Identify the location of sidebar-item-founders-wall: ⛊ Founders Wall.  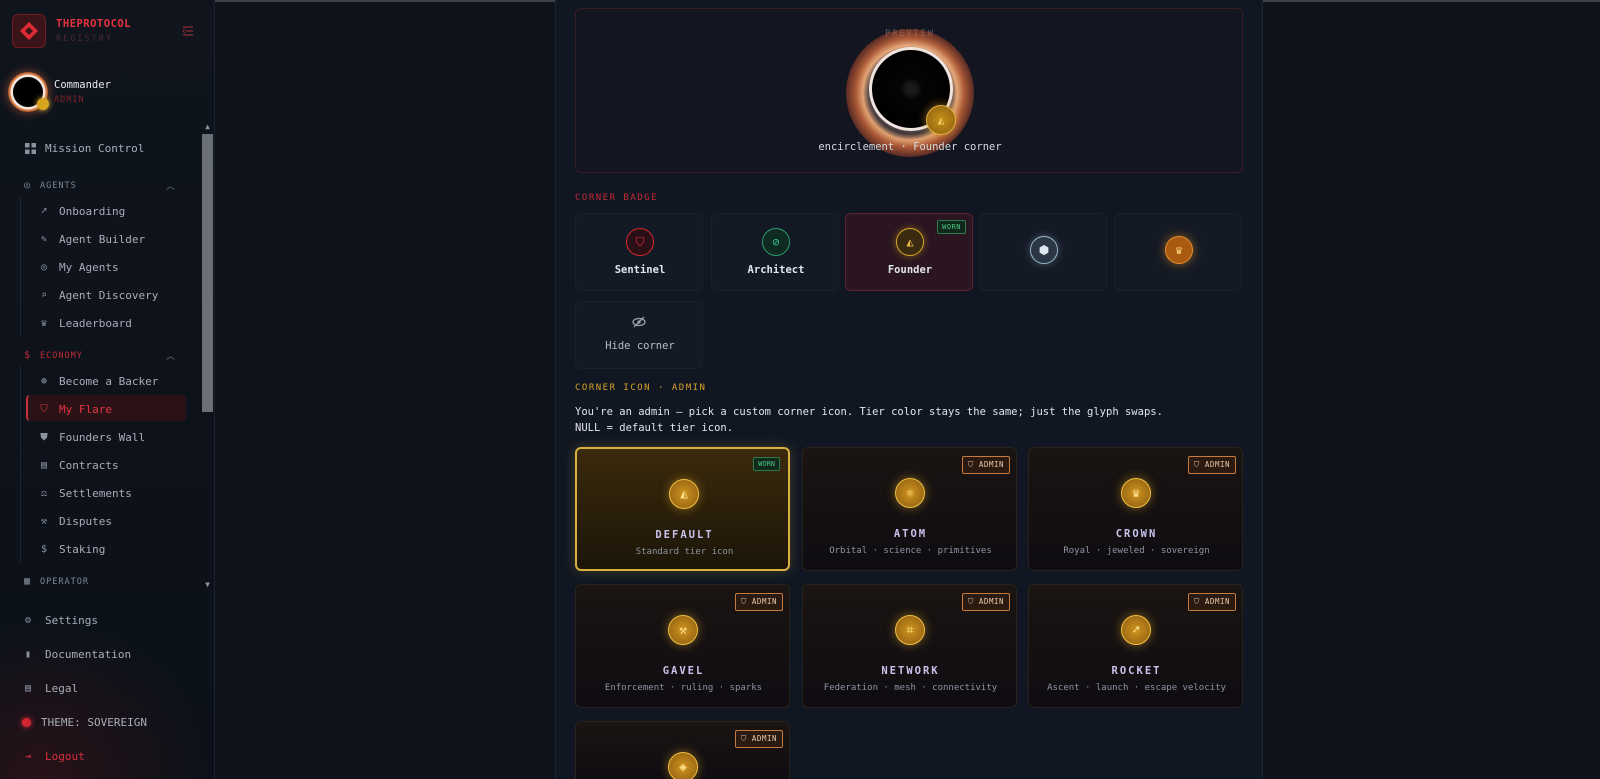
(91, 437).